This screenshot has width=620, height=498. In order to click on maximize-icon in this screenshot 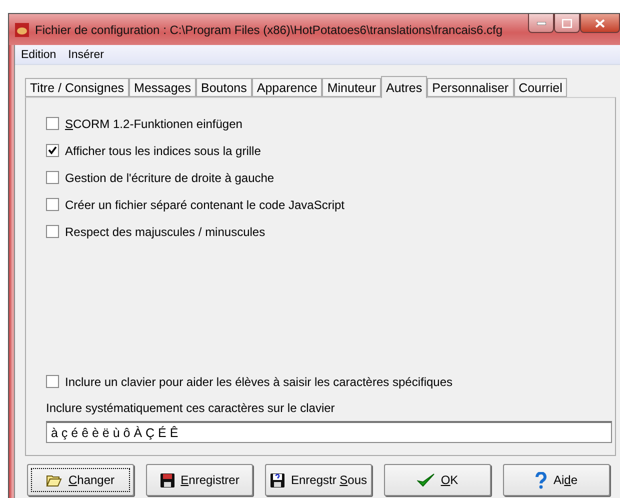, I will do `click(567, 23)`.